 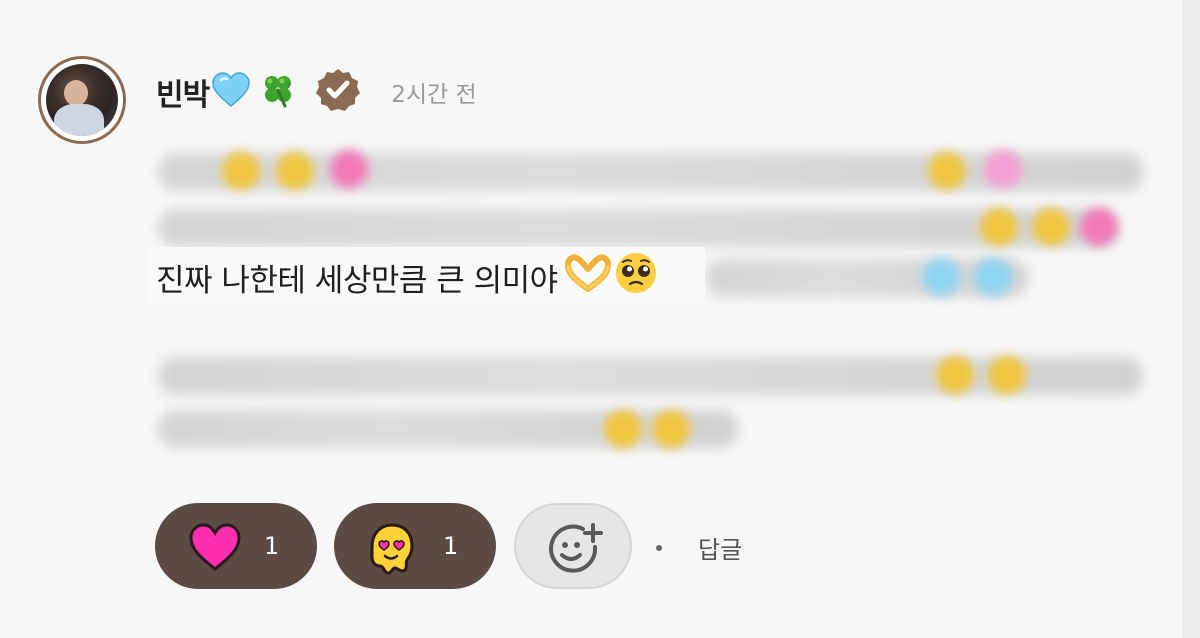 I want to click on avatar, so click(x=82, y=100).